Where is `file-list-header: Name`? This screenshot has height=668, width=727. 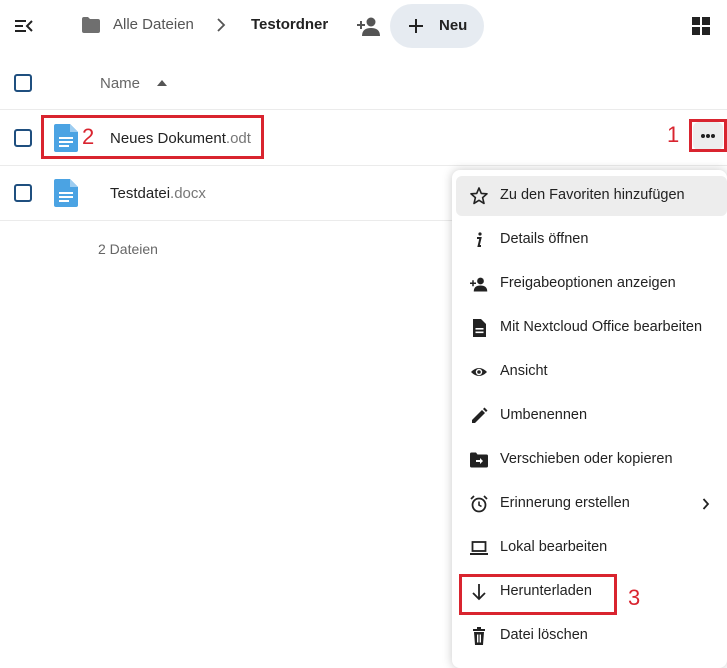 file-list-header: Name is located at coordinates (363, 83).